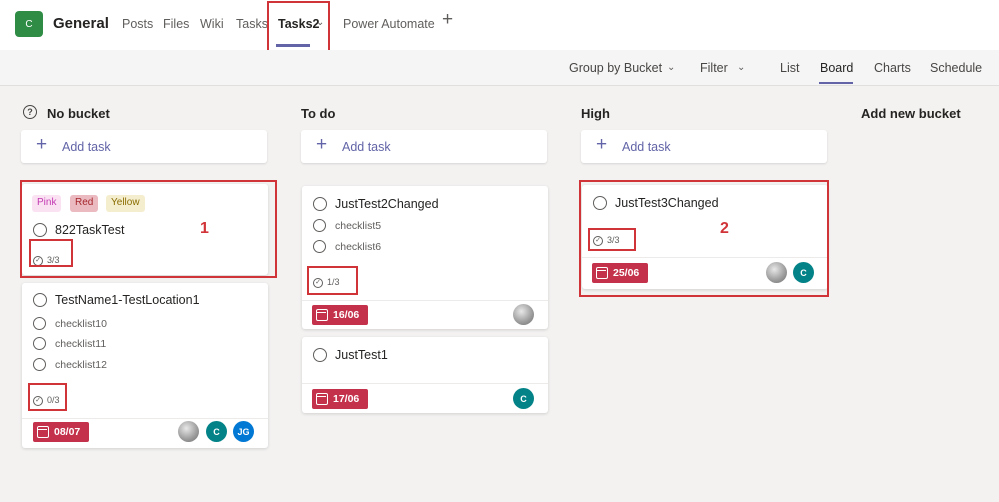 The image size is (999, 502). I want to click on bucket-title-no-bucket: No bucket, so click(78, 113).